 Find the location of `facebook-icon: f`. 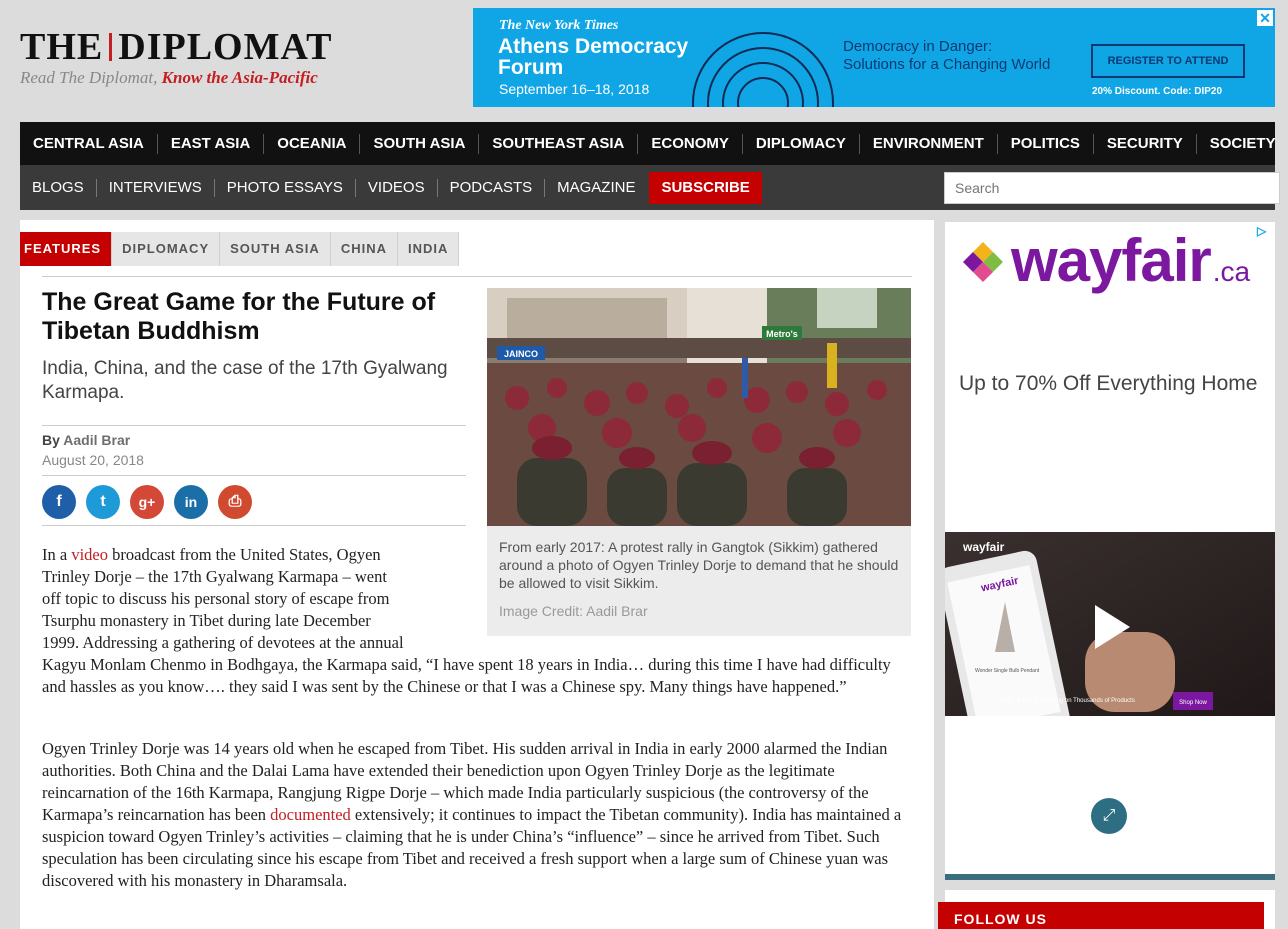

facebook-icon: f is located at coordinates (59, 502).